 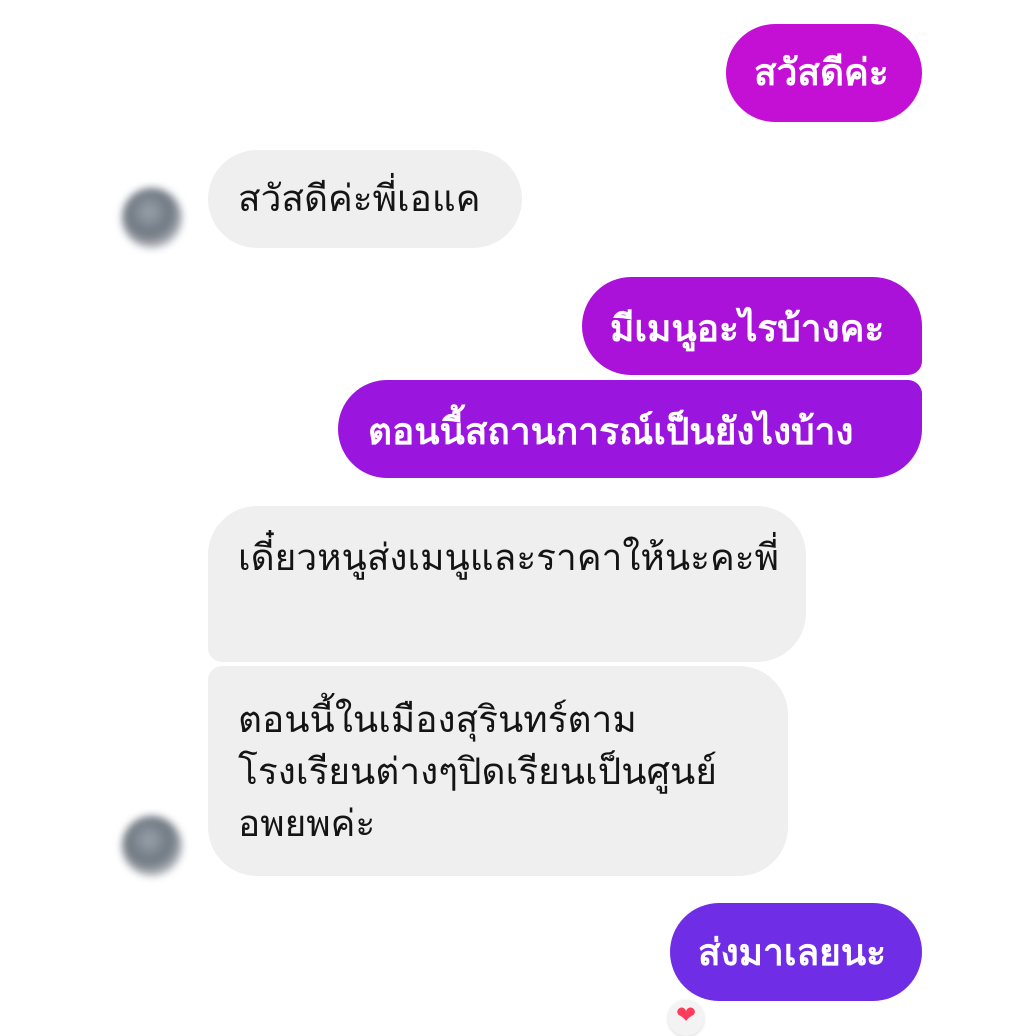 I want to click on outgoing-message: มีเมนูอะไรบ้างคะ, so click(x=752, y=326).